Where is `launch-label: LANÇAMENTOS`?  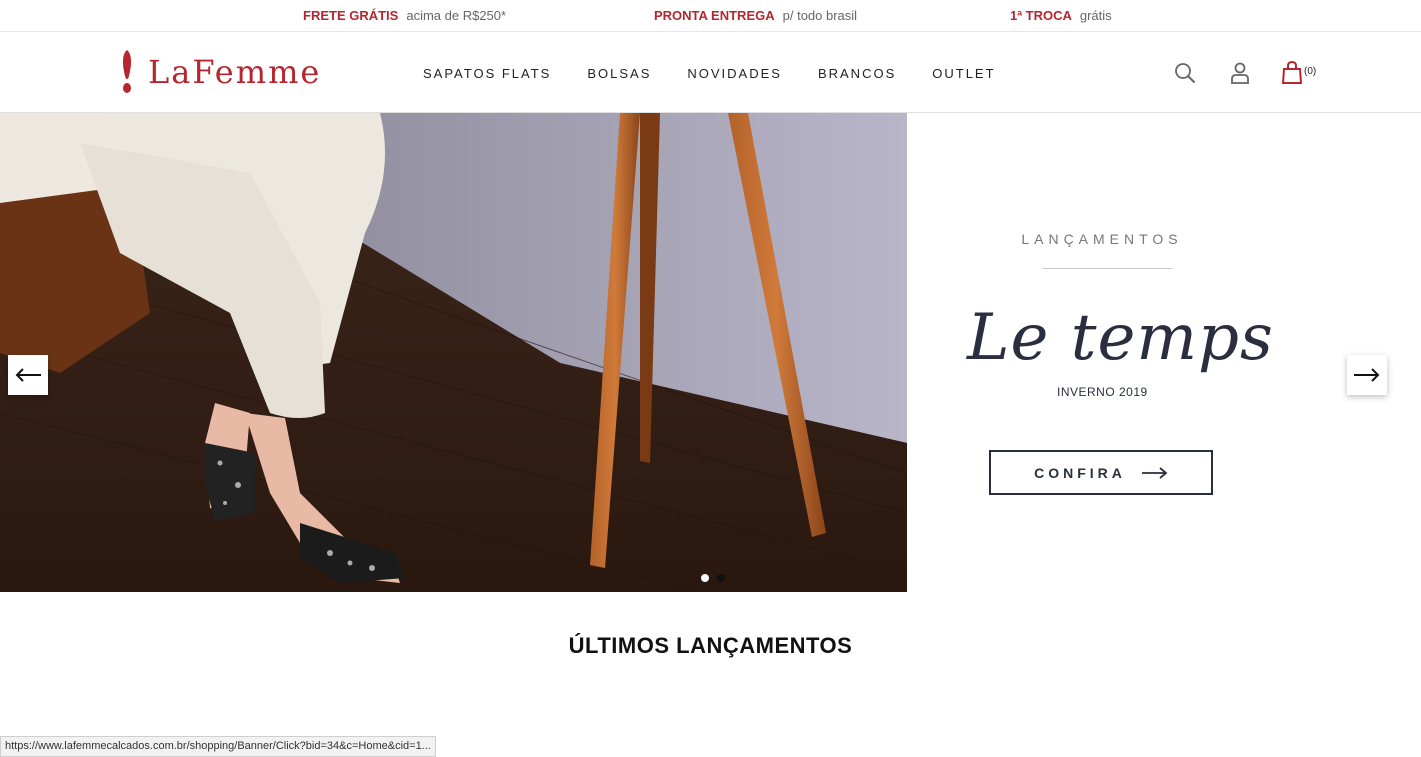 launch-label: LANÇAMENTOS is located at coordinates (1102, 239).